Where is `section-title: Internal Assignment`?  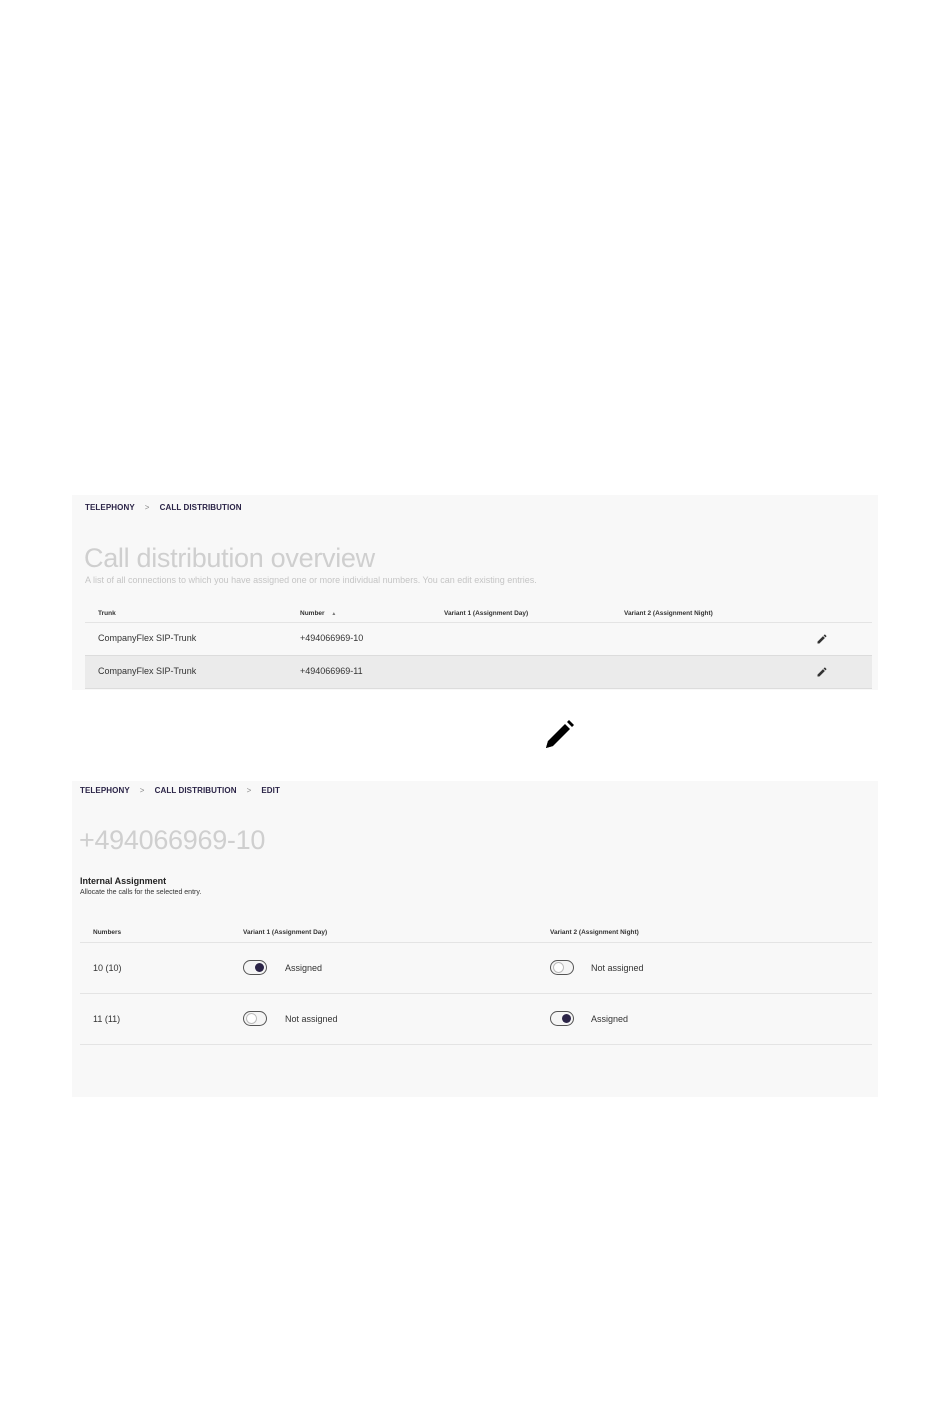 section-title: Internal Assignment is located at coordinates (123, 881).